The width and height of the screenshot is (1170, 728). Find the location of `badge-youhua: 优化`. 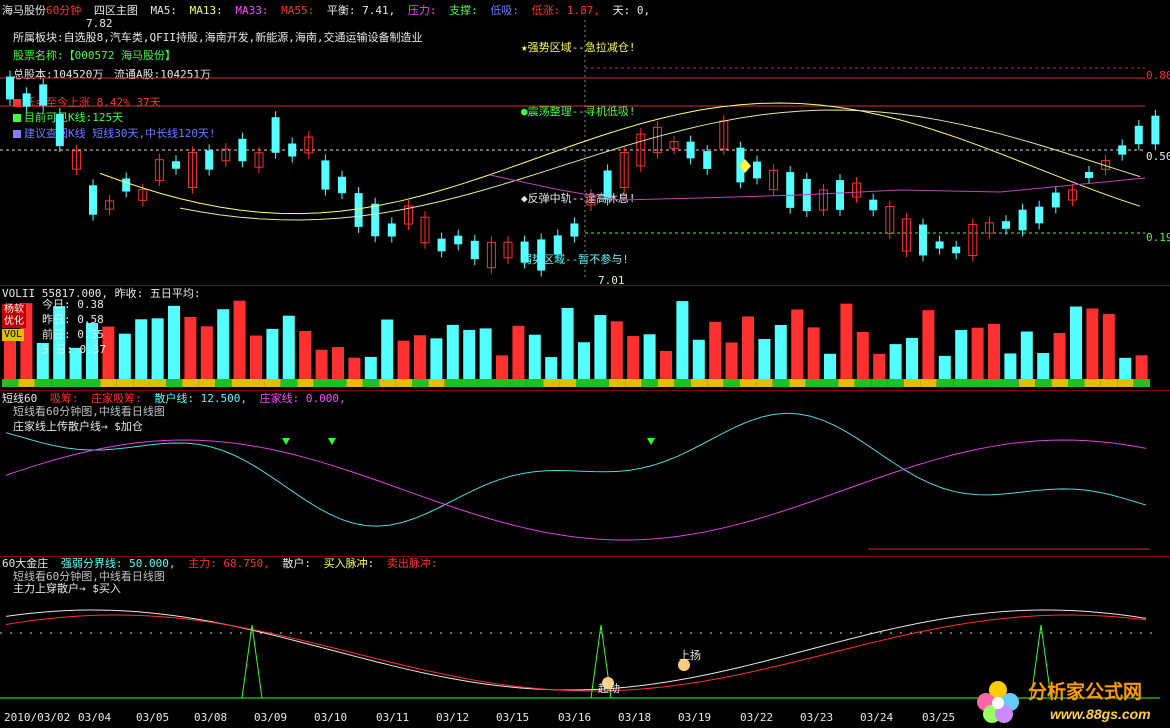

badge-youhua: 优化 is located at coordinates (14, 322).